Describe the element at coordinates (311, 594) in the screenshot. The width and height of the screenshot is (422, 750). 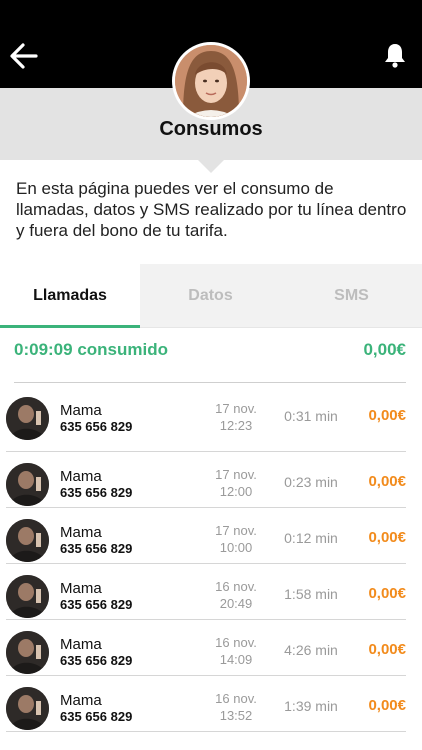
I see `call-duration: 1:58 min` at that location.